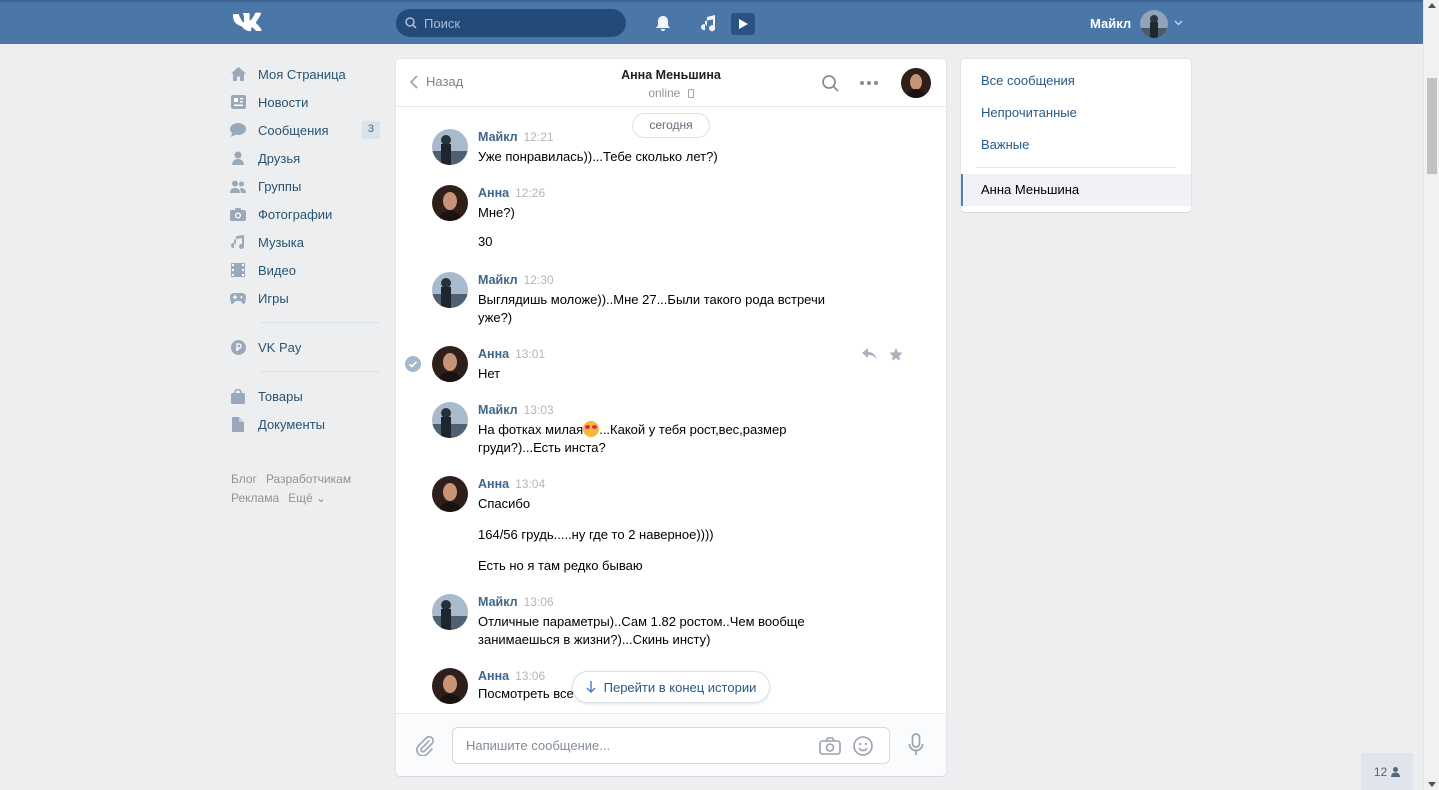 This screenshot has width=1439, height=790. I want to click on microphone-icon, so click(916, 745).